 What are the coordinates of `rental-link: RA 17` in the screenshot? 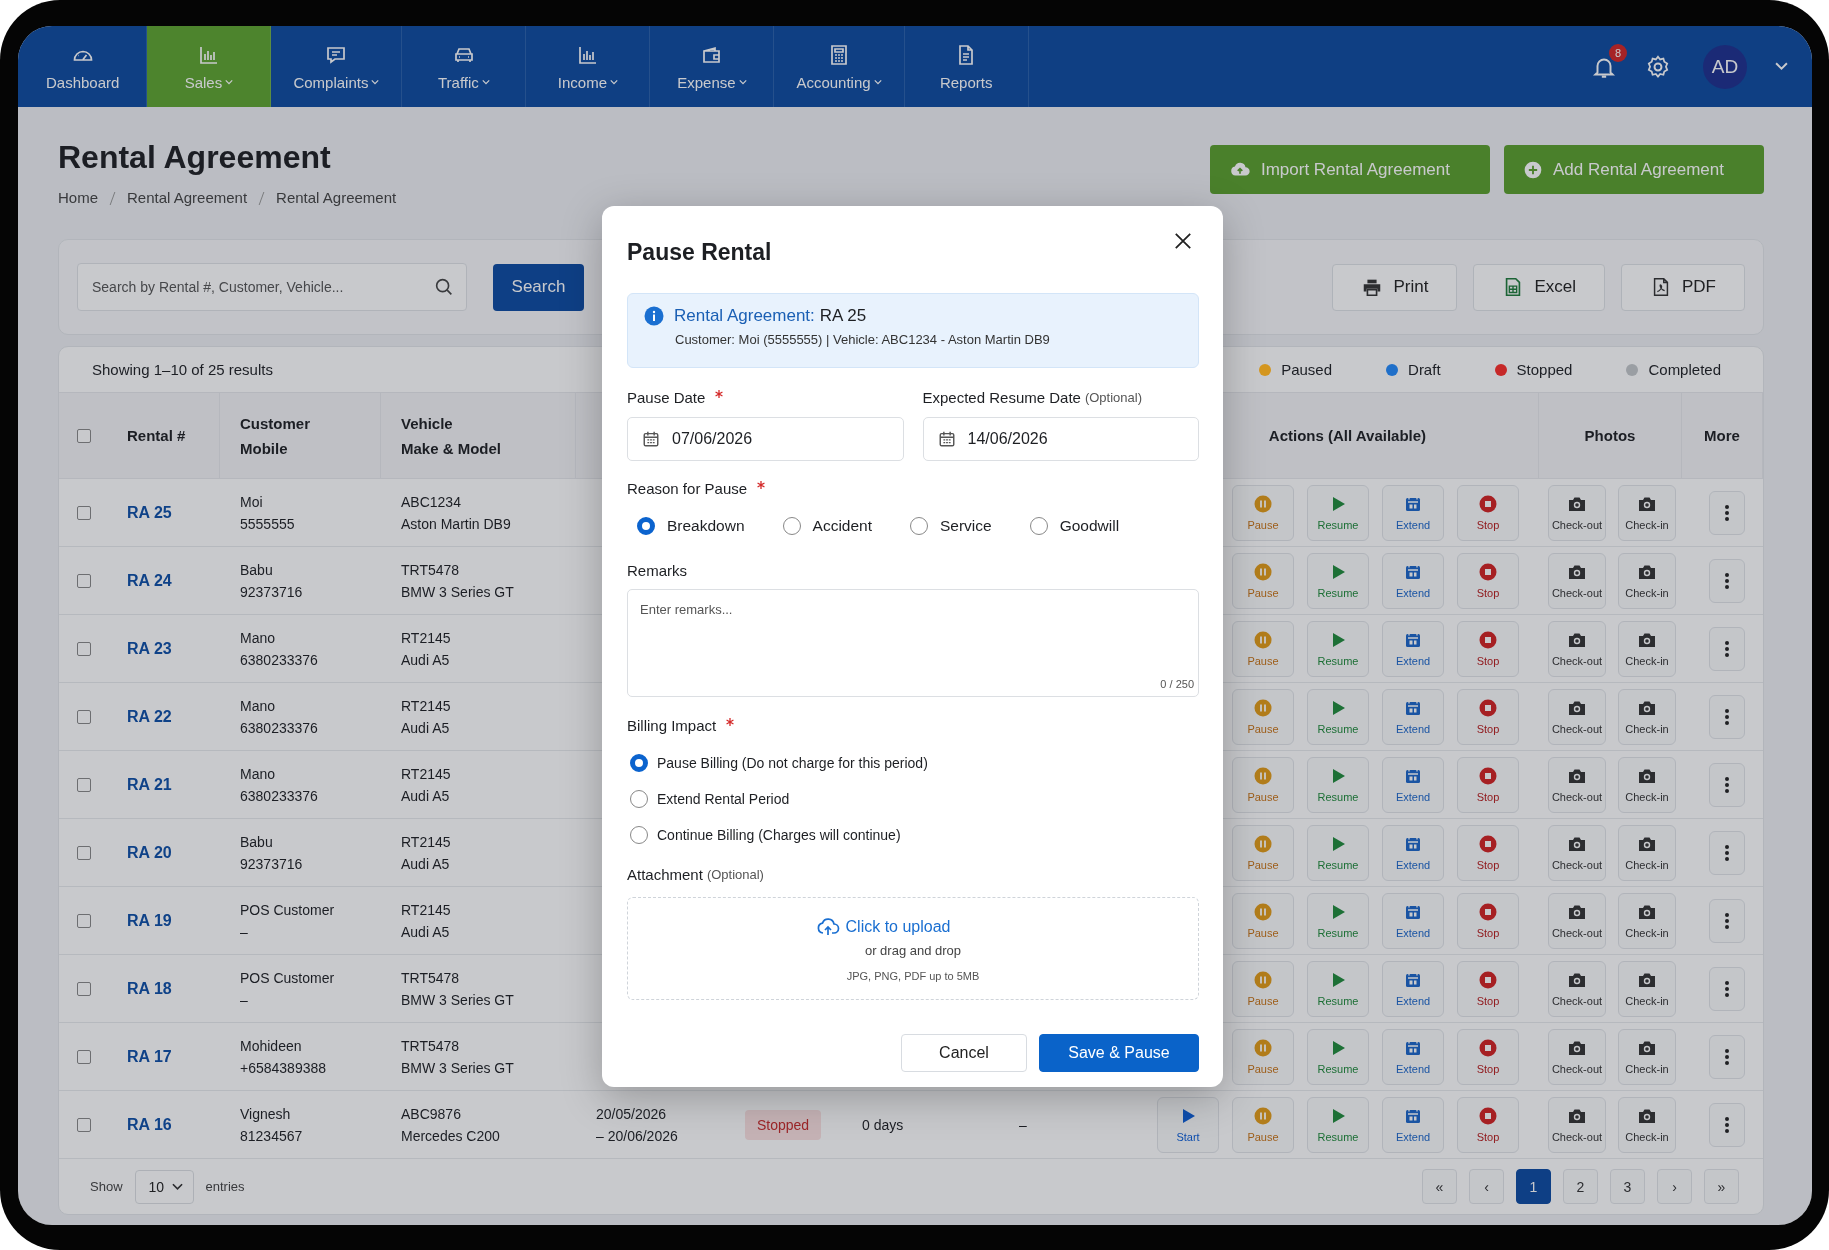 It's located at (149, 1056).